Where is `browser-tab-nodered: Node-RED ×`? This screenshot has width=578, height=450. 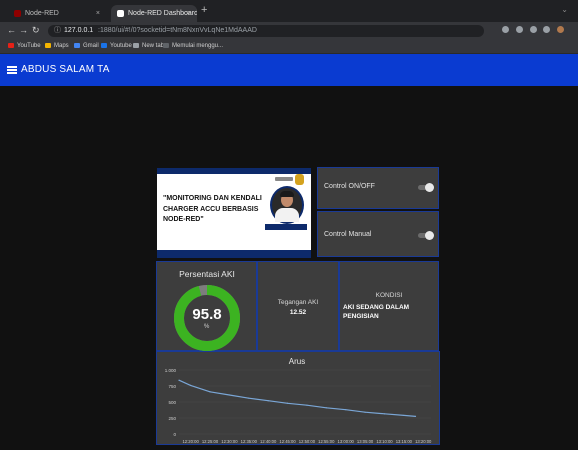
browser-tab-nodered: Node-RED × is located at coordinates (57, 13).